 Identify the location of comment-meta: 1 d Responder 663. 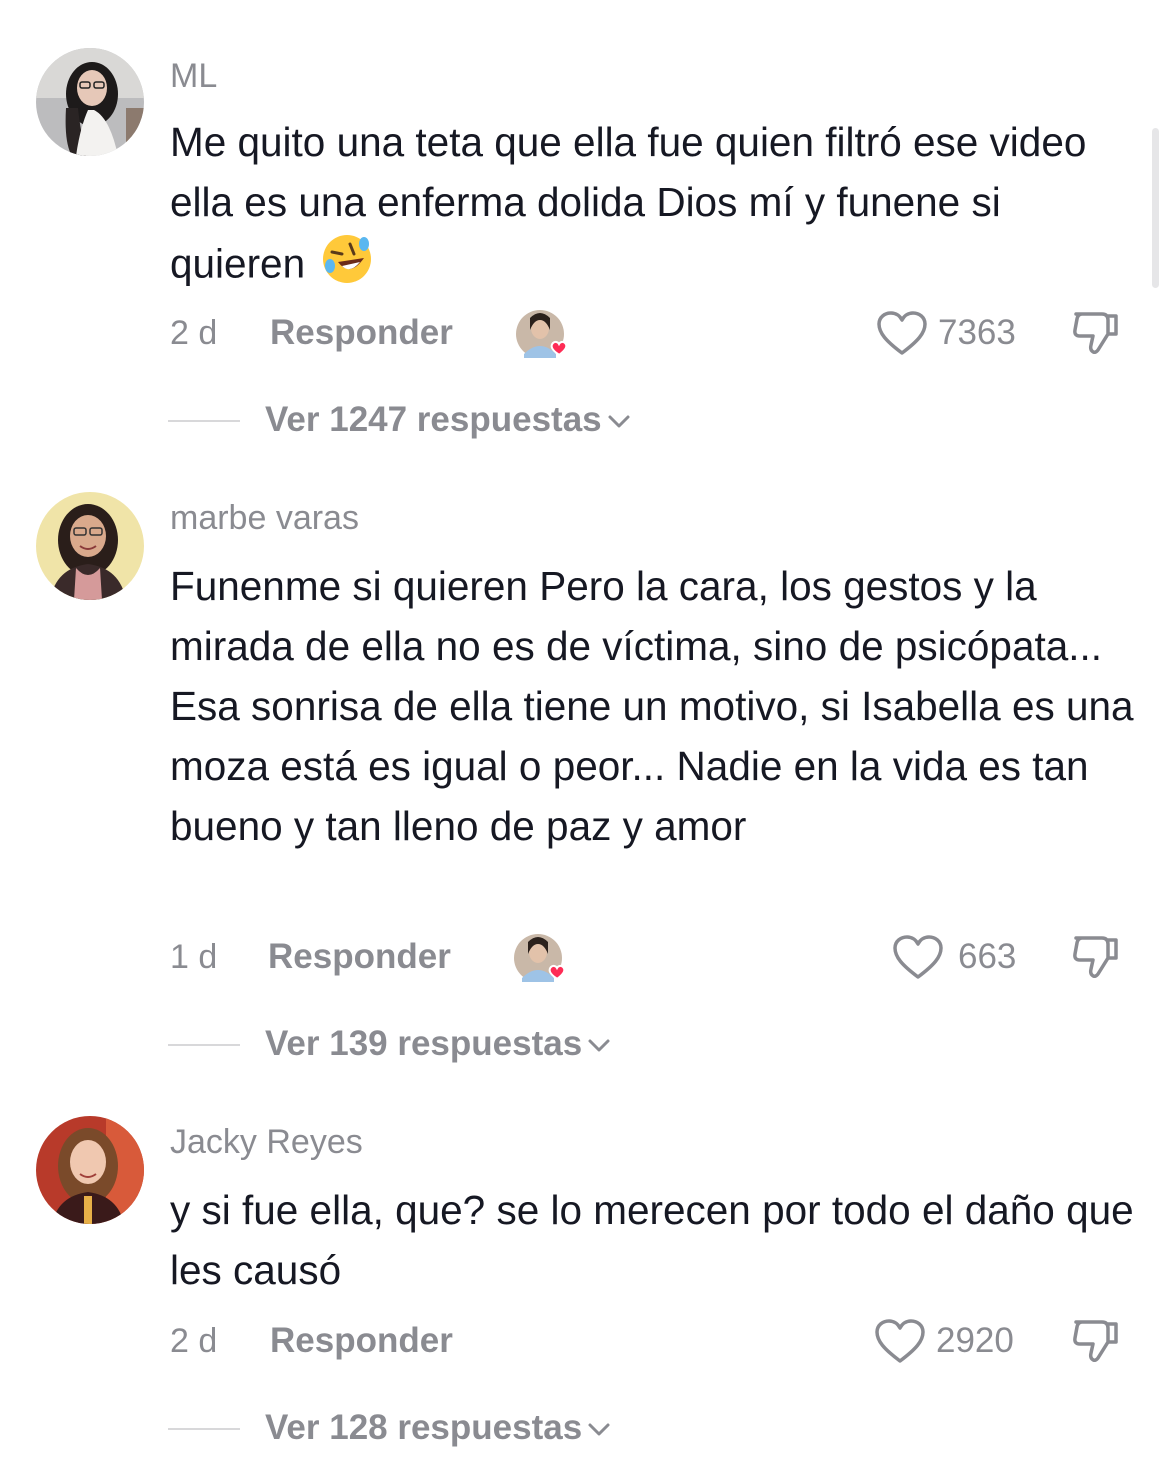
(650, 957).